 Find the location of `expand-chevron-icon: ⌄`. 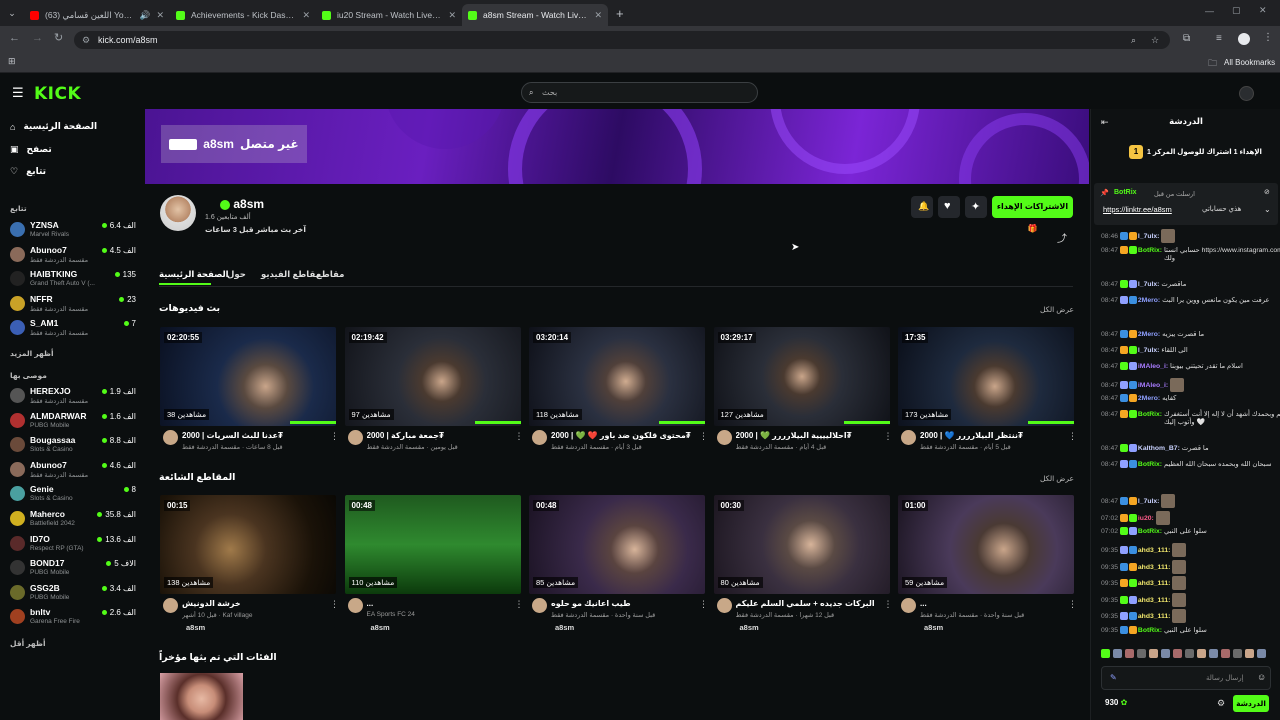

expand-chevron-icon: ⌄ is located at coordinates (1267, 209).